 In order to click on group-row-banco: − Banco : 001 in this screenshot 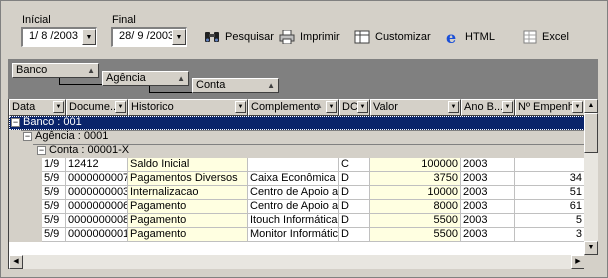, I will do `click(297, 123)`.